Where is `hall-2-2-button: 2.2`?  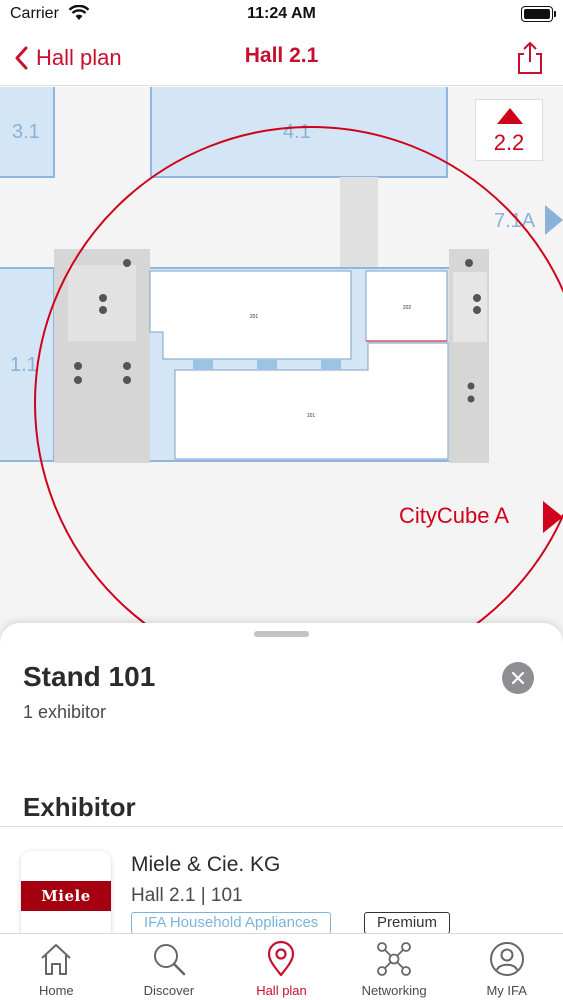 hall-2-2-button: 2.2 is located at coordinates (509, 130).